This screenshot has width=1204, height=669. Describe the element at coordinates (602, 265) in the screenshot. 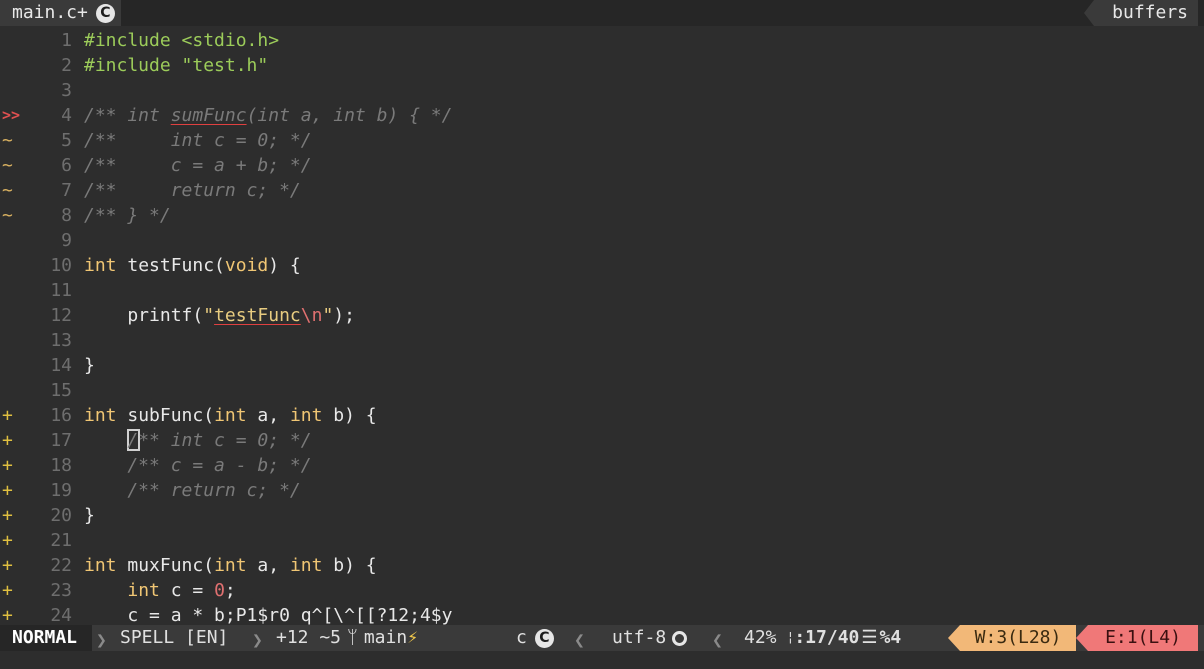

I see `code-line: 10 int testFunc(void) {` at that location.